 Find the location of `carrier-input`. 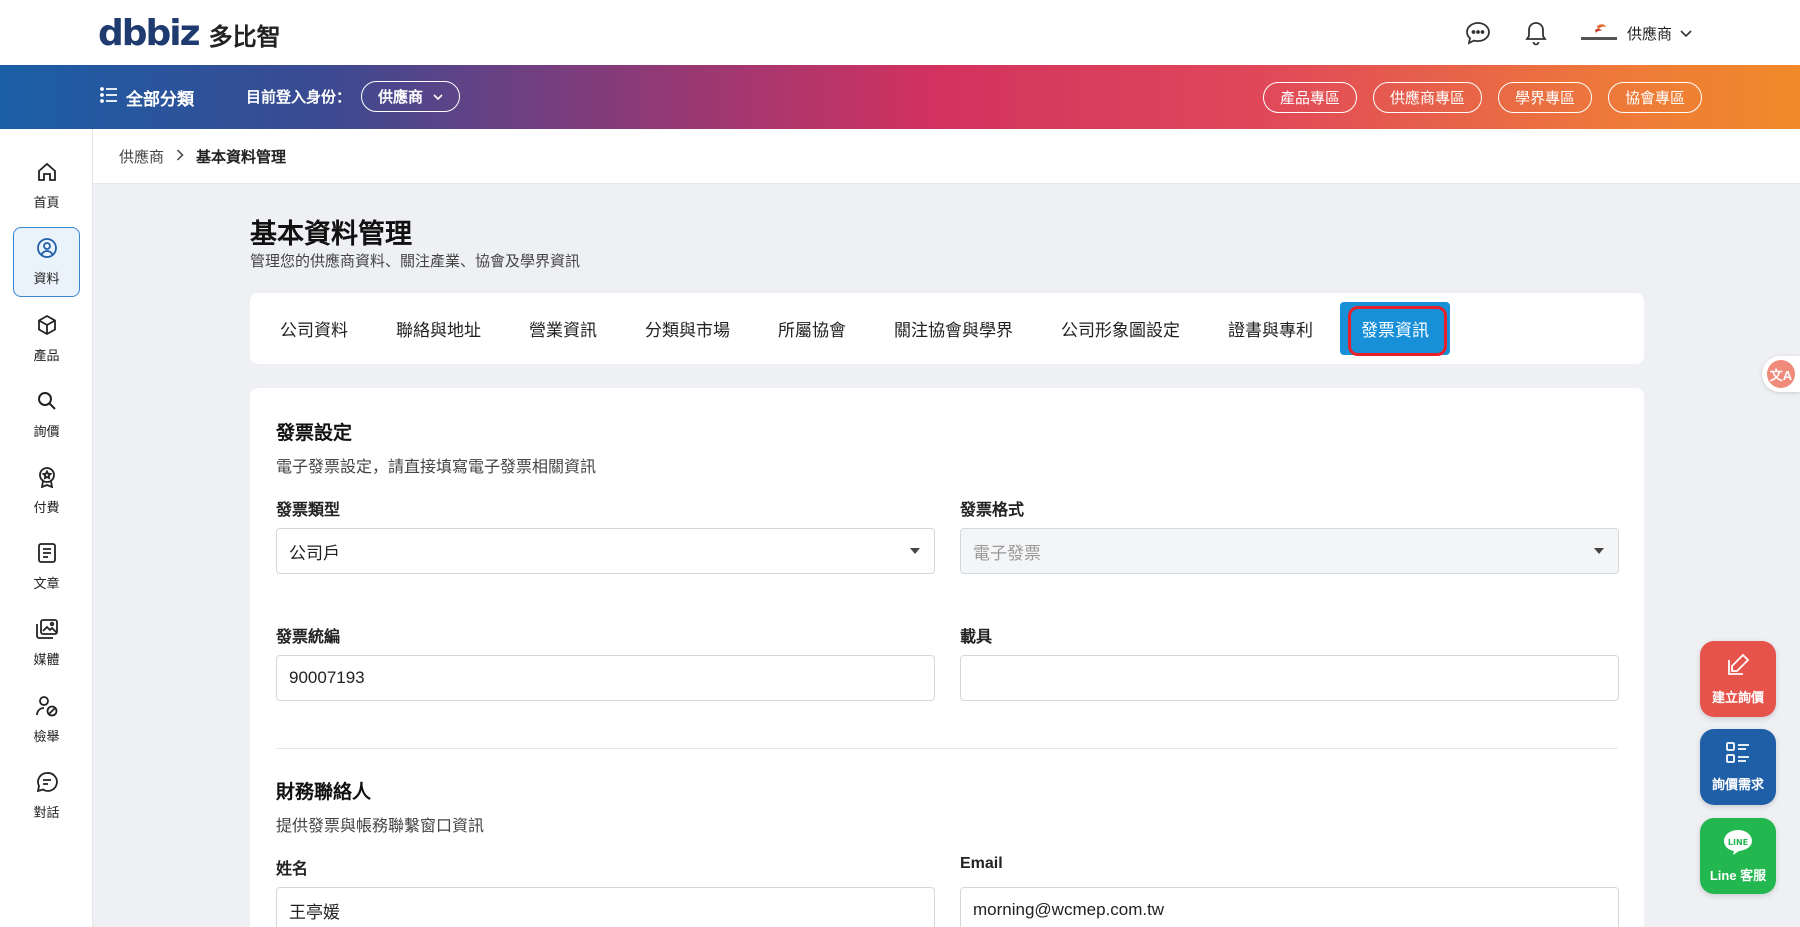

carrier-input is located at coordinates (1289, 678).